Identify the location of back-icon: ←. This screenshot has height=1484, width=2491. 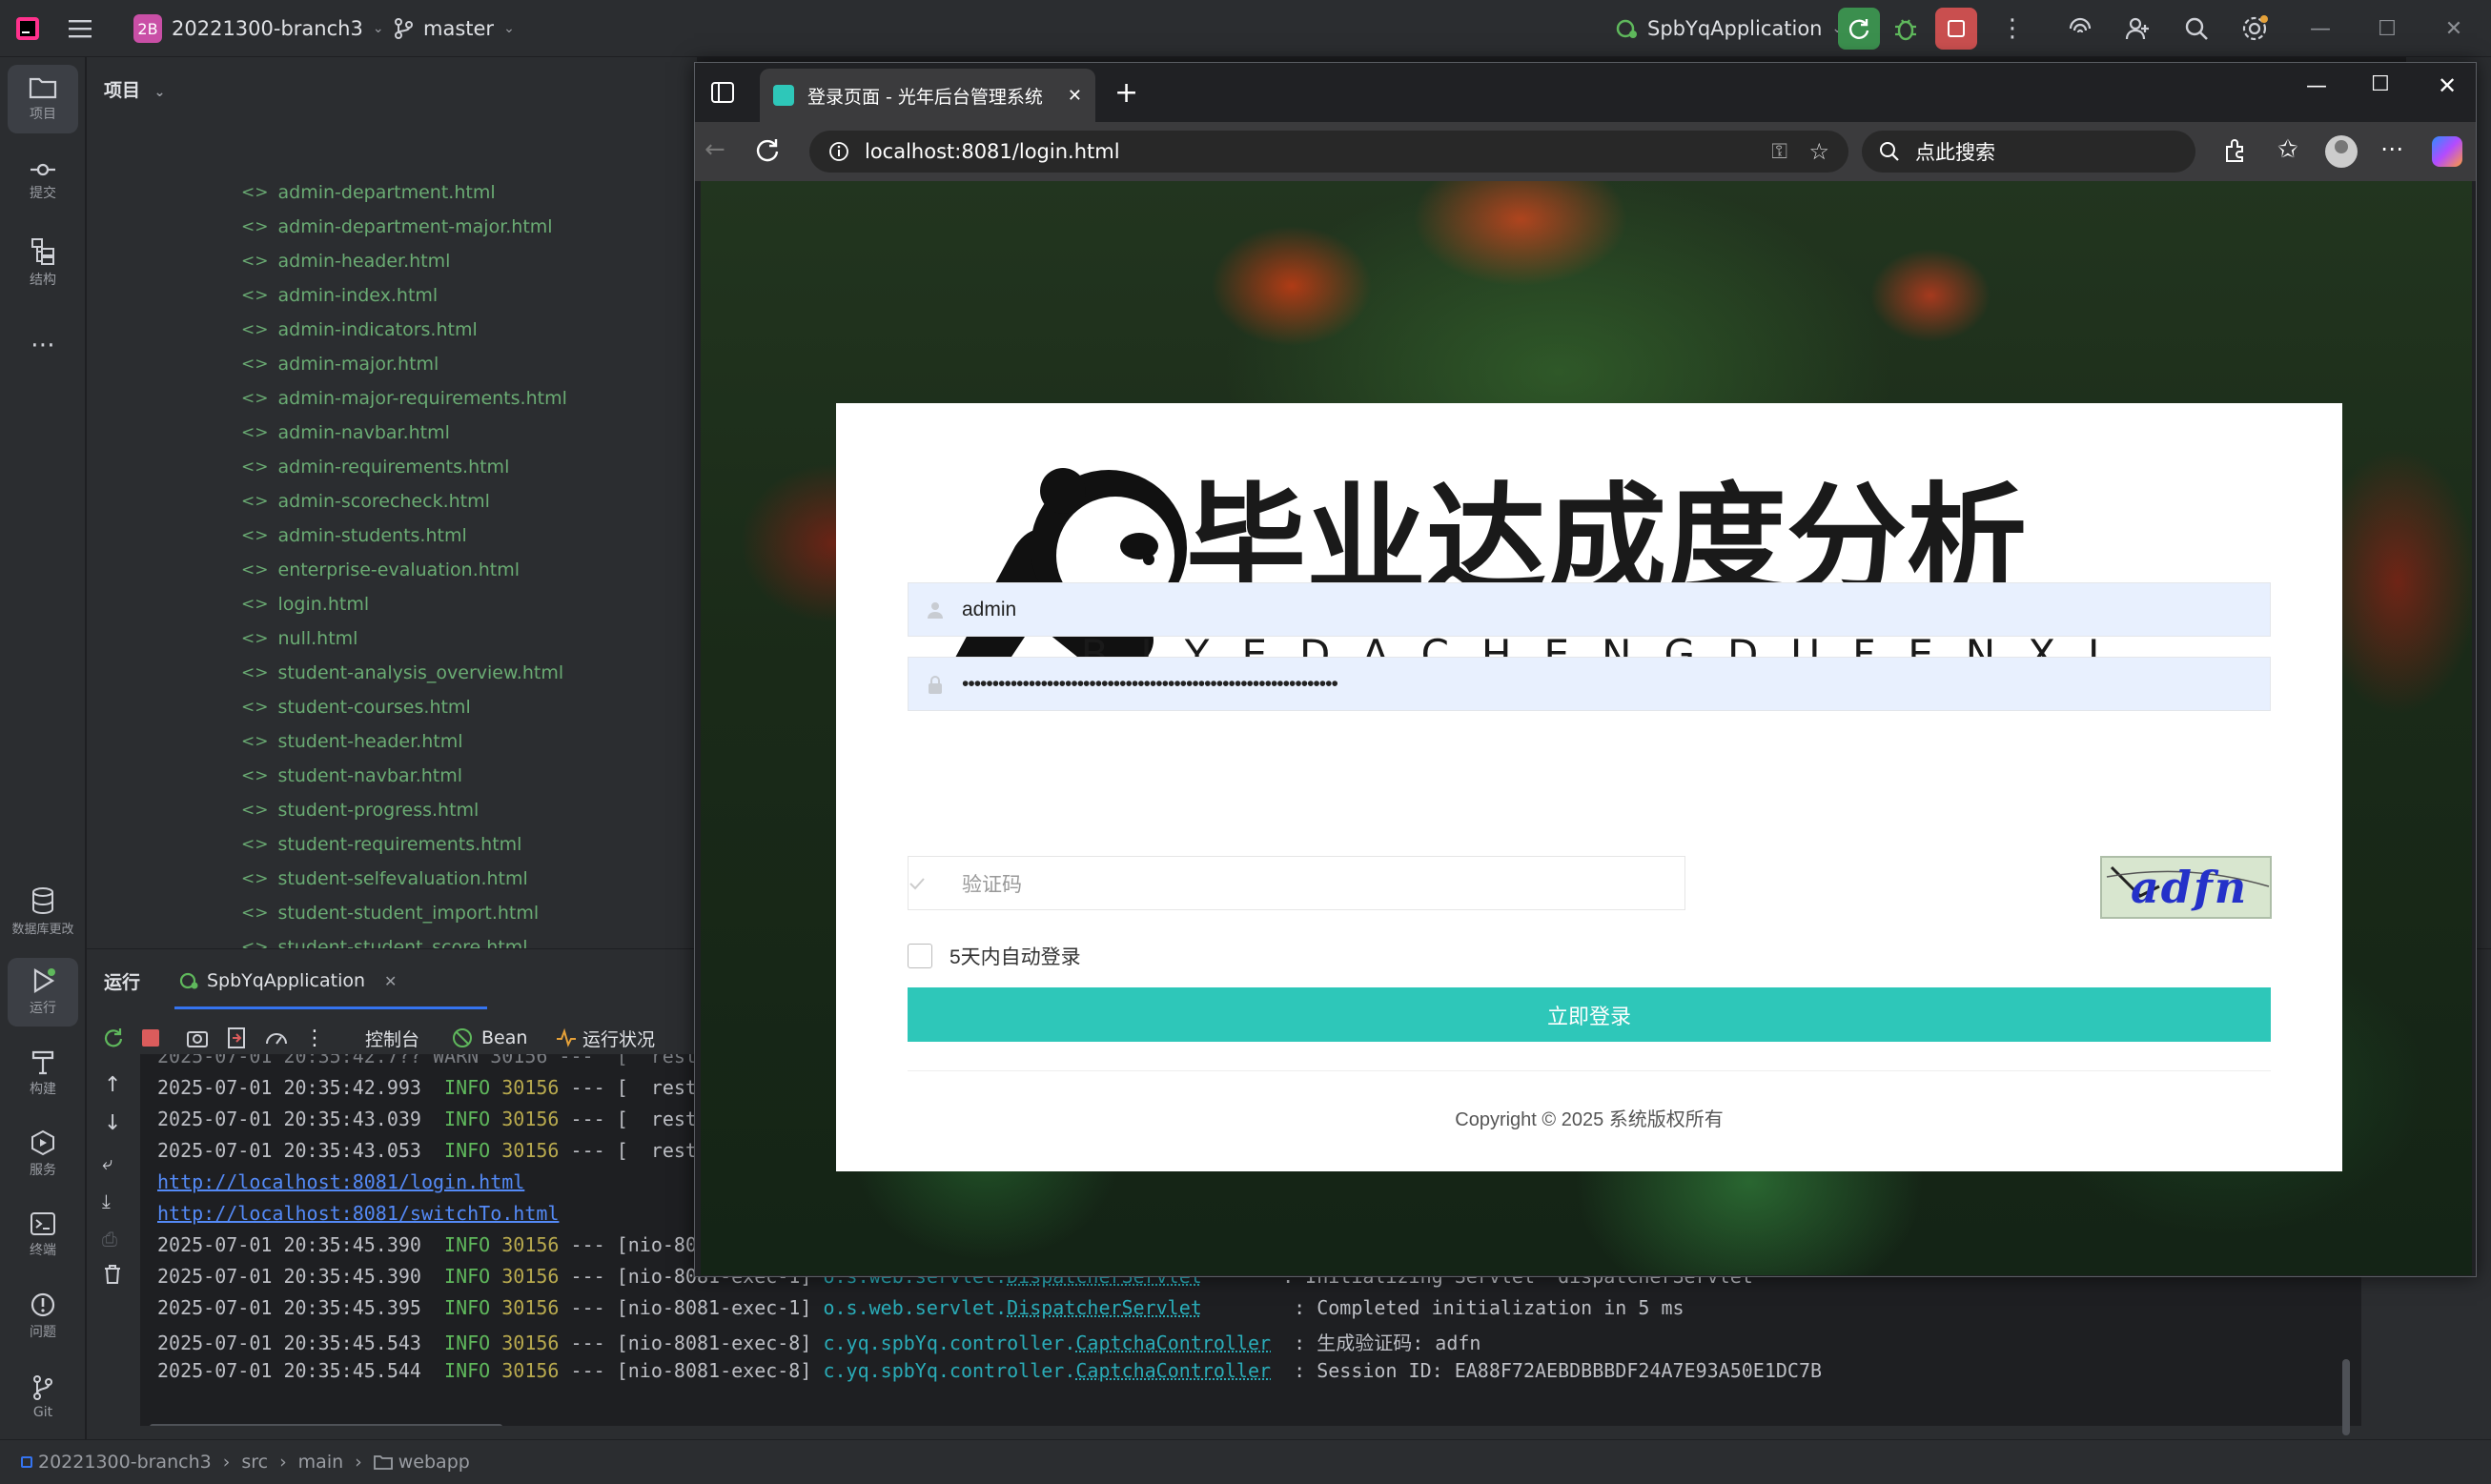
(714, 149).